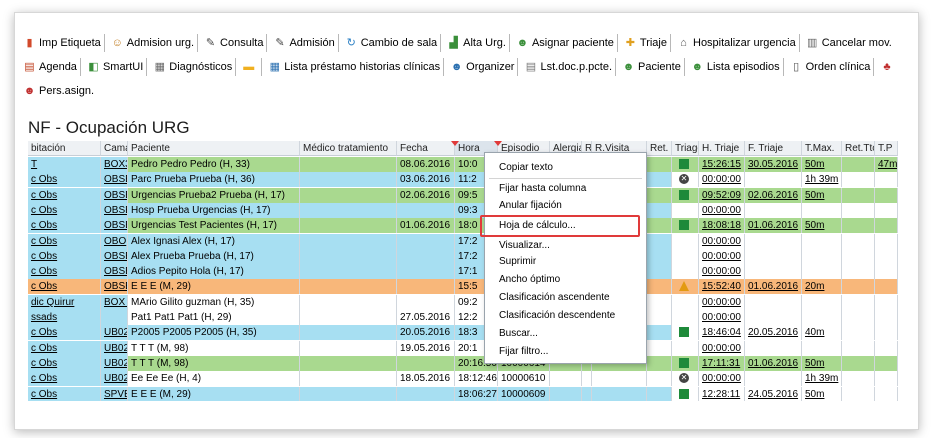 This screenshot has width=938, height=438. Describe the element at coordinates (193, 67) in the screenshot. I see `toolbar-button-diagnósticos: ▦ Diagnósticos` at that location.